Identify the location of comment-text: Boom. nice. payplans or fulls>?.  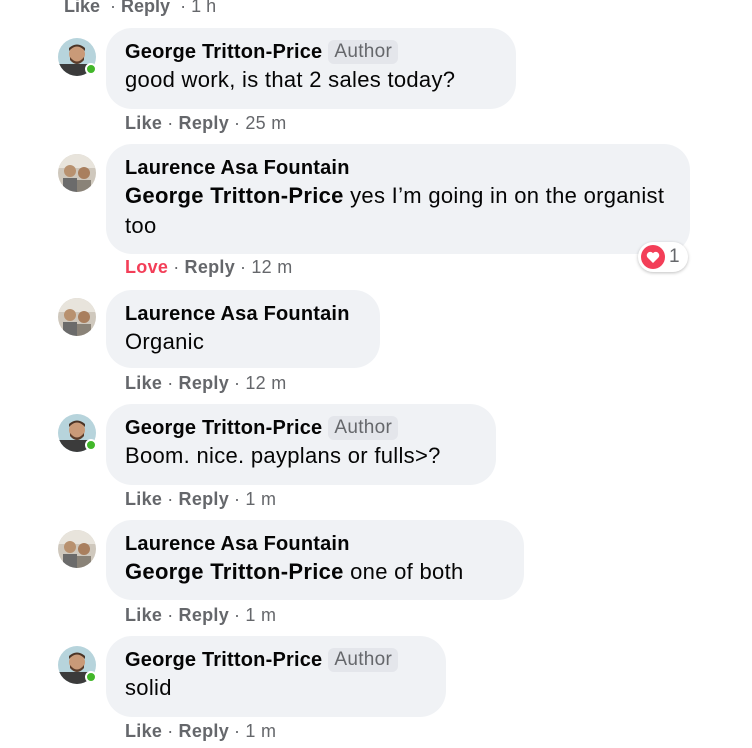
(283, 455).